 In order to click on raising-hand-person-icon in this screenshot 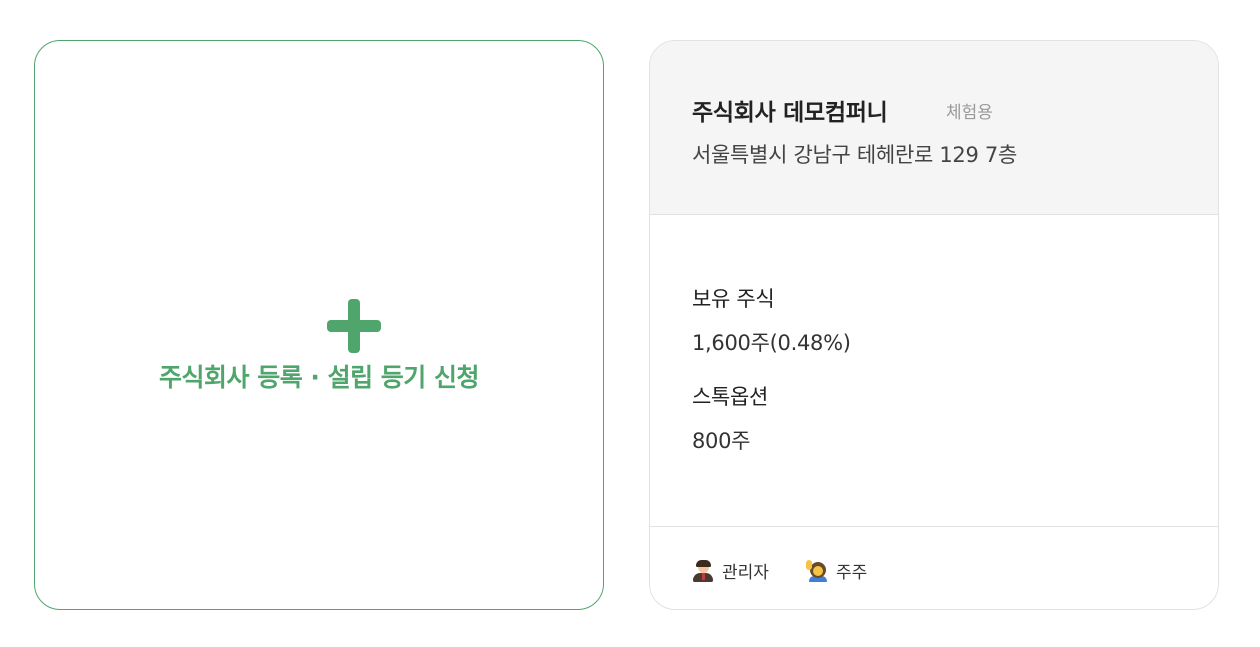, I will do `click(817, 570)`.